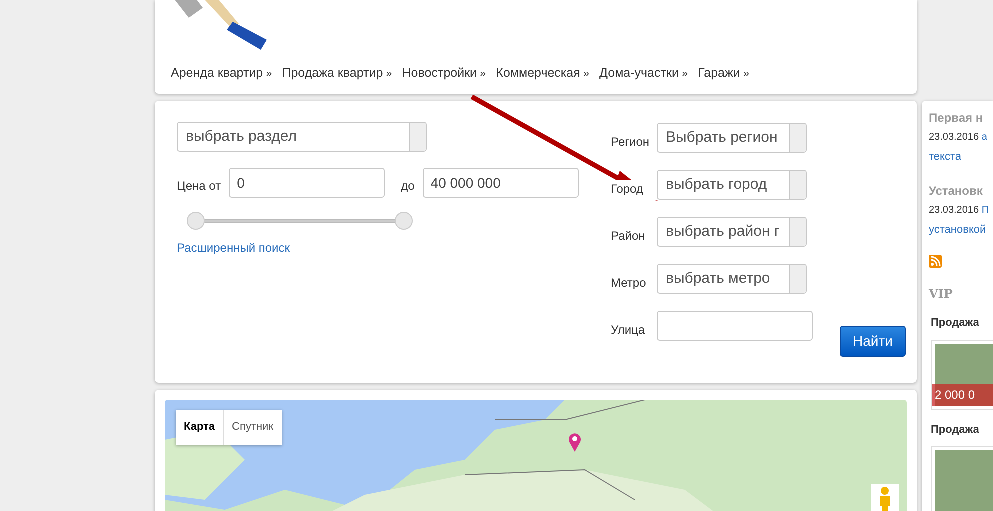 The height and width of the screenshot is (511, 993). I want to click on nav-link-item: Гаражи », so click(724, 73).